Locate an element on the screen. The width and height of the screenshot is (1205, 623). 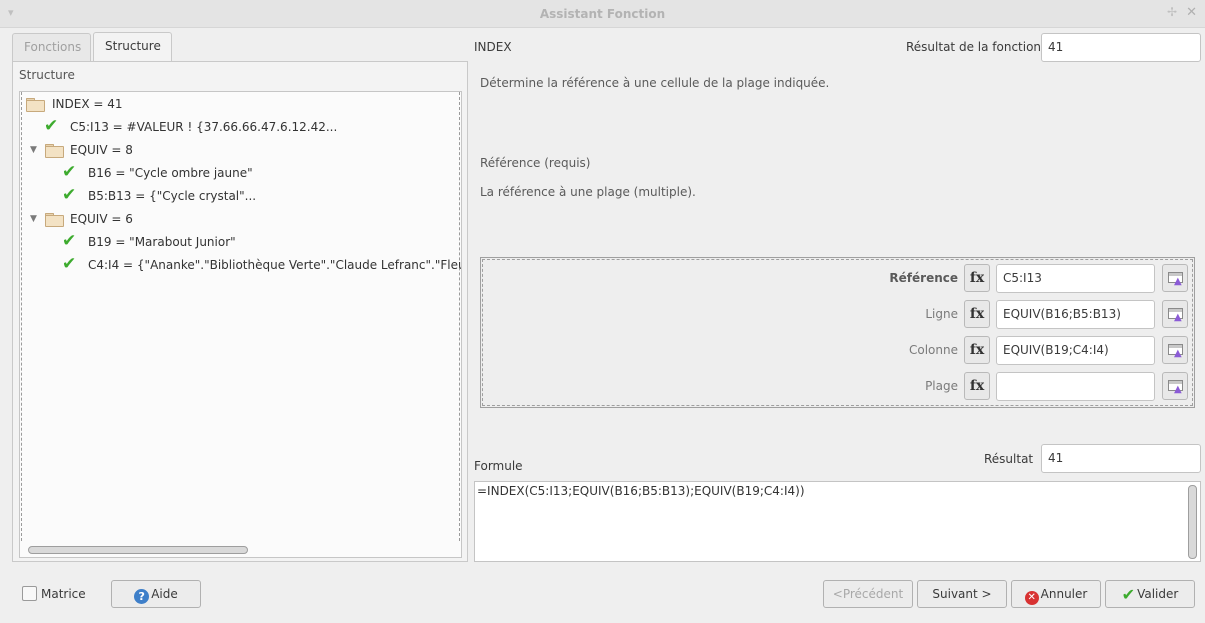
cancel-button: ✕ Annuler is located at coordinates (1056, 594).